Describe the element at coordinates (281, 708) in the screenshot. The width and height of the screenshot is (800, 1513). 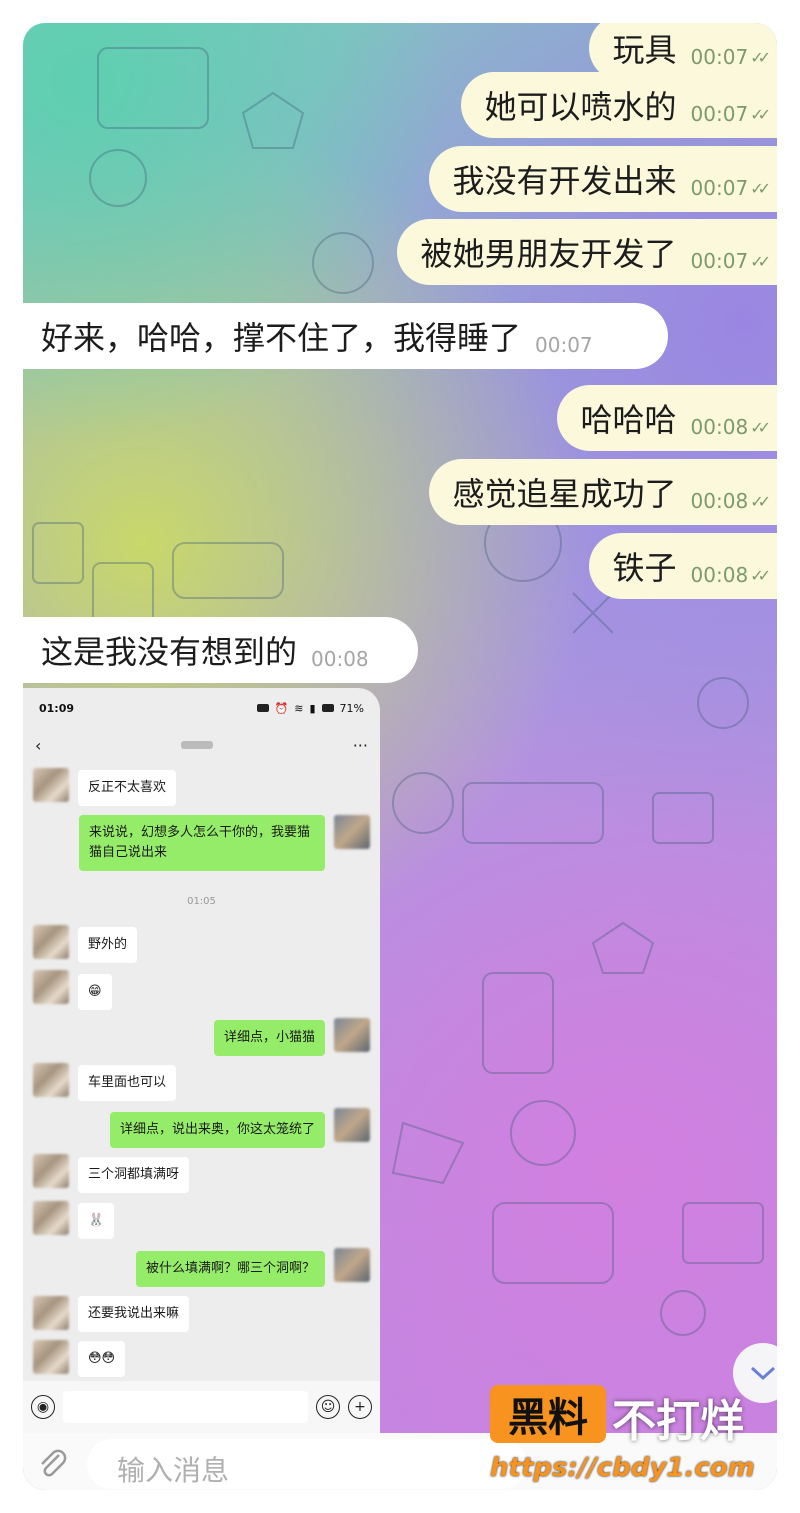
I see `alarm-icon: ⏰` at that location.